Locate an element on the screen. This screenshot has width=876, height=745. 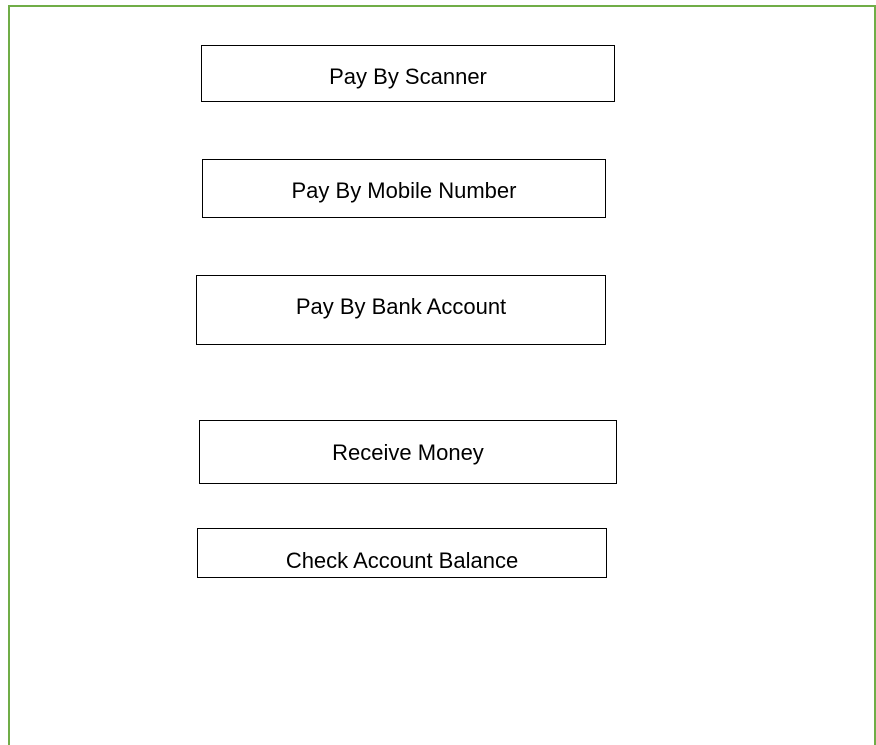
receive-money-label: Receive Money is located at coordinates (408, 452).